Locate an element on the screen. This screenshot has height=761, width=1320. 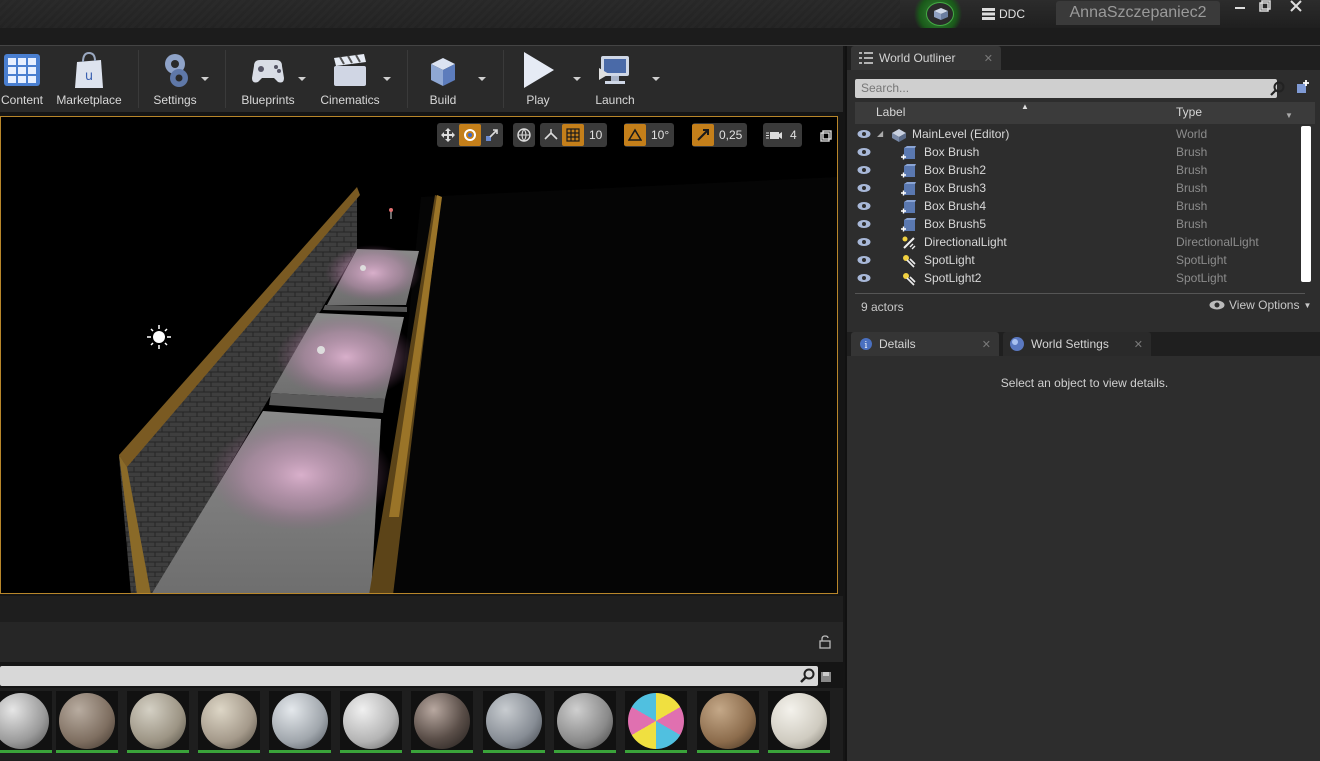
camera-speed-icon is located at coordinates (774, 135).